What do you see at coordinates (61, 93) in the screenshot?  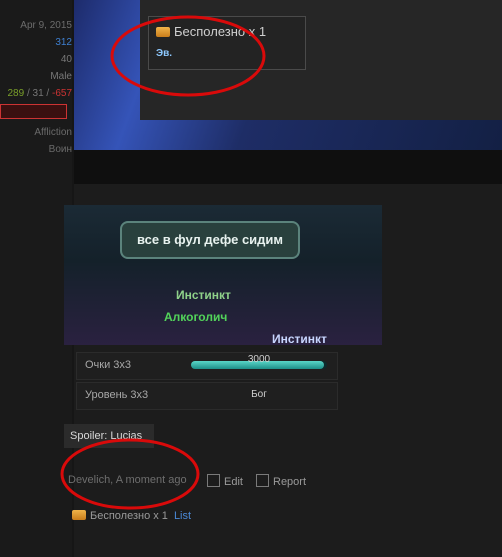 I see `vote-negative: -657` at bounding box center [61, 93].